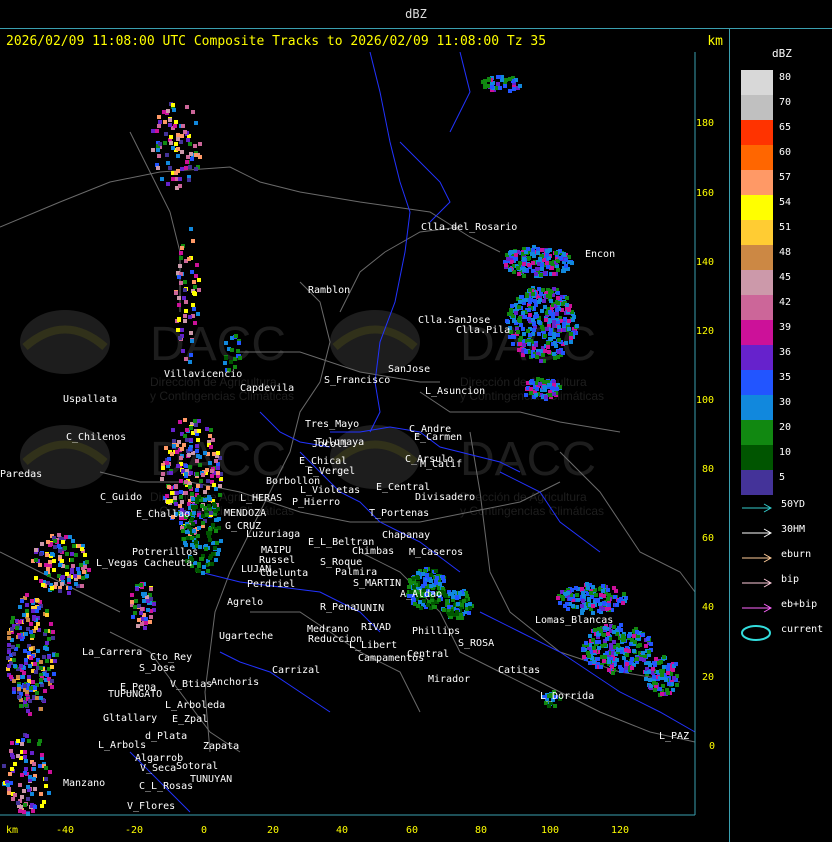 This screenshot has width=832, height=842. What do you see at coordinates (476, 643) in the screenshot?
I see `place-label: S_ROSA` at bounding box center [476, 643].